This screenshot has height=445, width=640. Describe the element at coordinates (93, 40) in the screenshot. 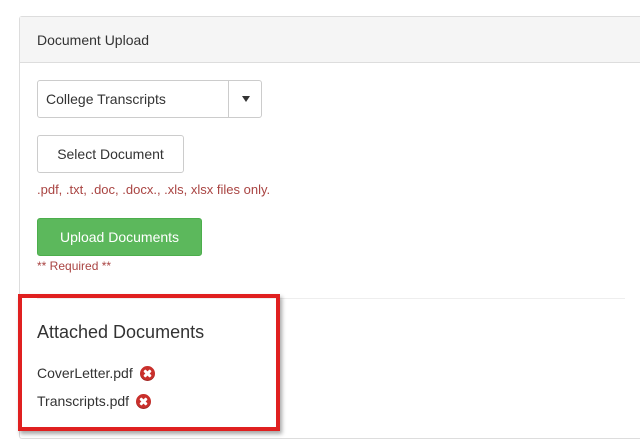

I see `panel-title: Document Upload` at that location.